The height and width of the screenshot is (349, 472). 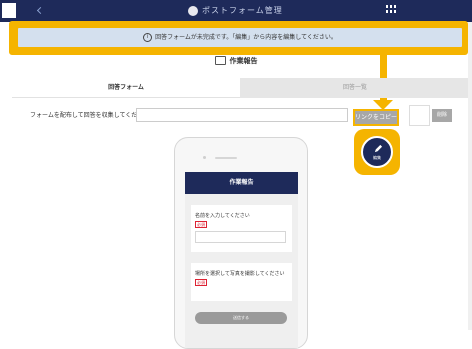 What do you see at coordinates (220, 60) in the screenshot?
I see `report-icon` at bounding box center [220, 60].